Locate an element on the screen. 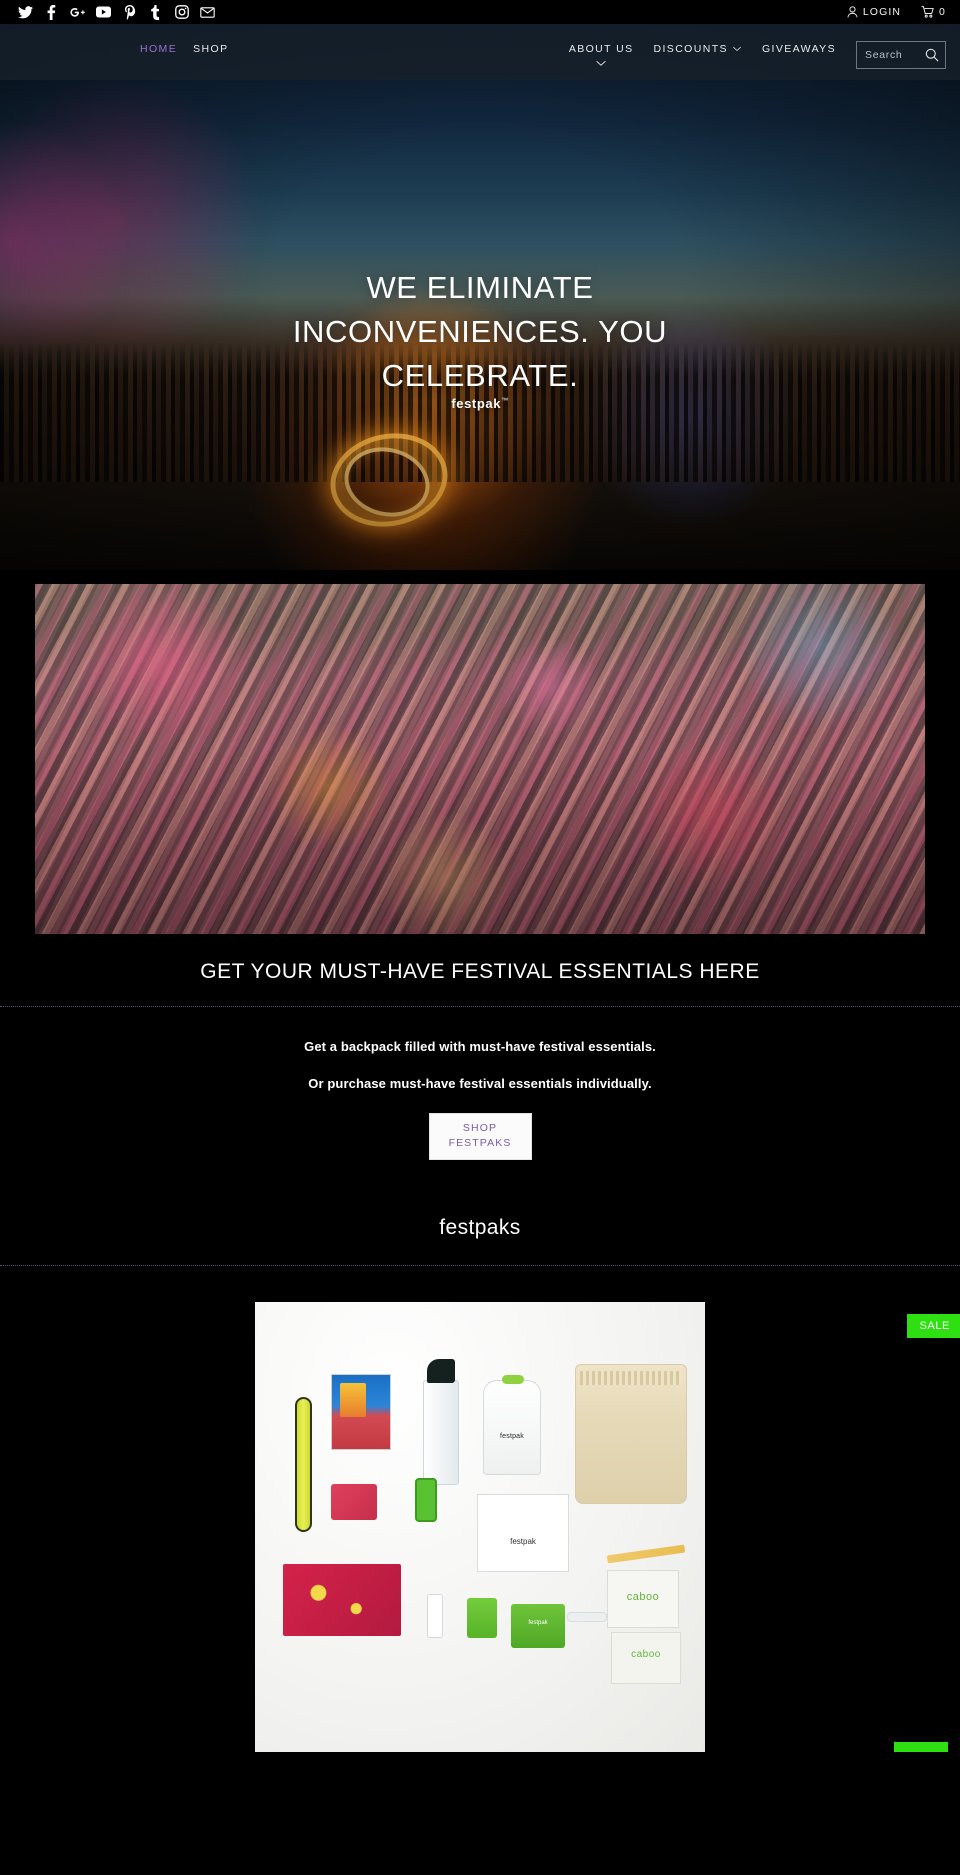  cart-link: 0 is located at coordinates (933, 12).